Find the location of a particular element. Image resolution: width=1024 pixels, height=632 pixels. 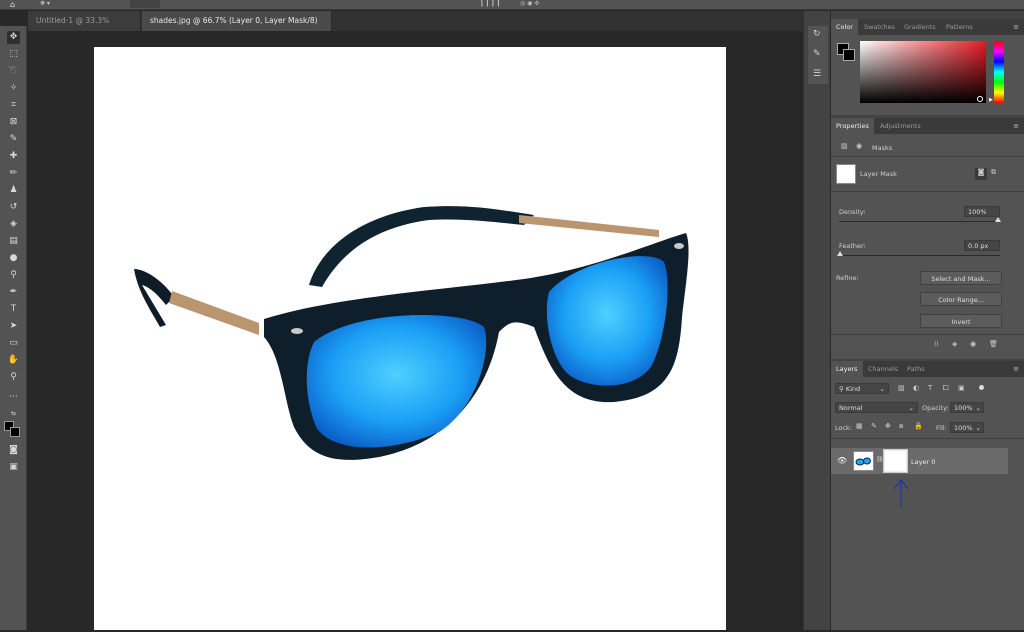

rectangle-tool-icon: ▭ is located at coordinates (13, 343).